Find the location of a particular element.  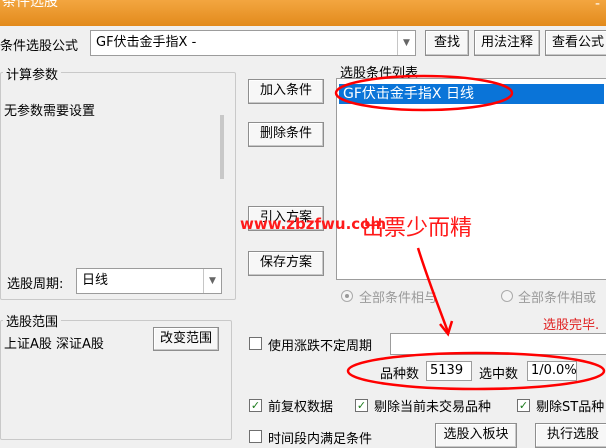

add-to-block-button: 选股入板块 is located at coordinates (476, 435).